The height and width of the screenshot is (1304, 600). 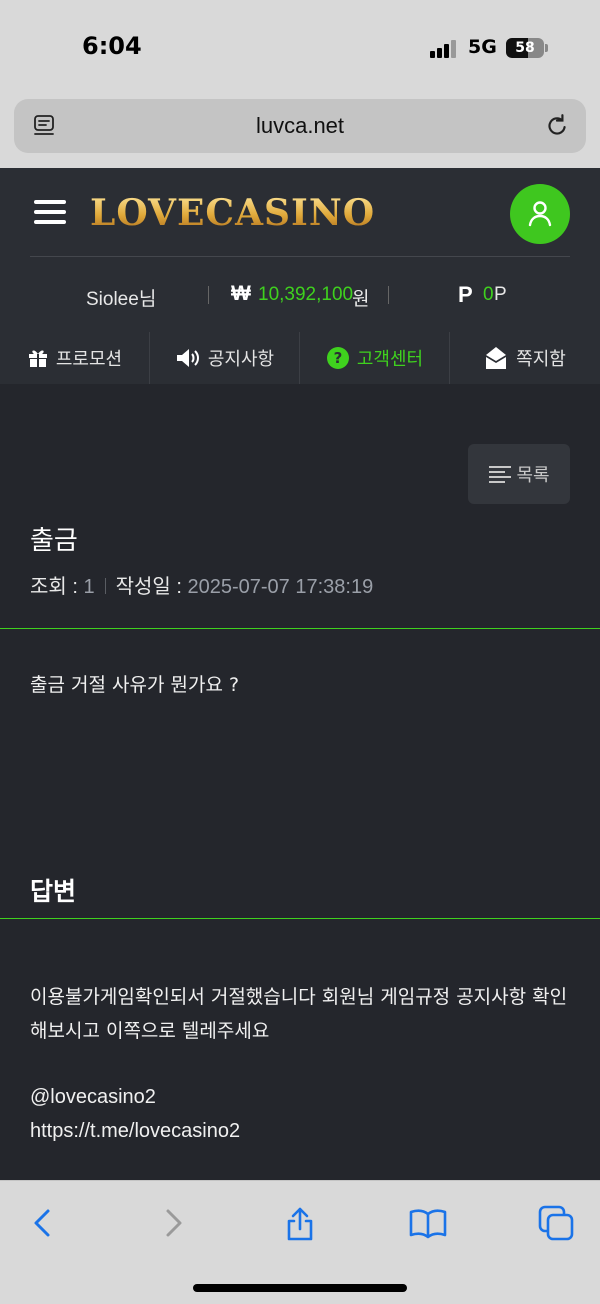 I want to click on answer-handle: @lovecasino2, so click(x=93, y=1097).